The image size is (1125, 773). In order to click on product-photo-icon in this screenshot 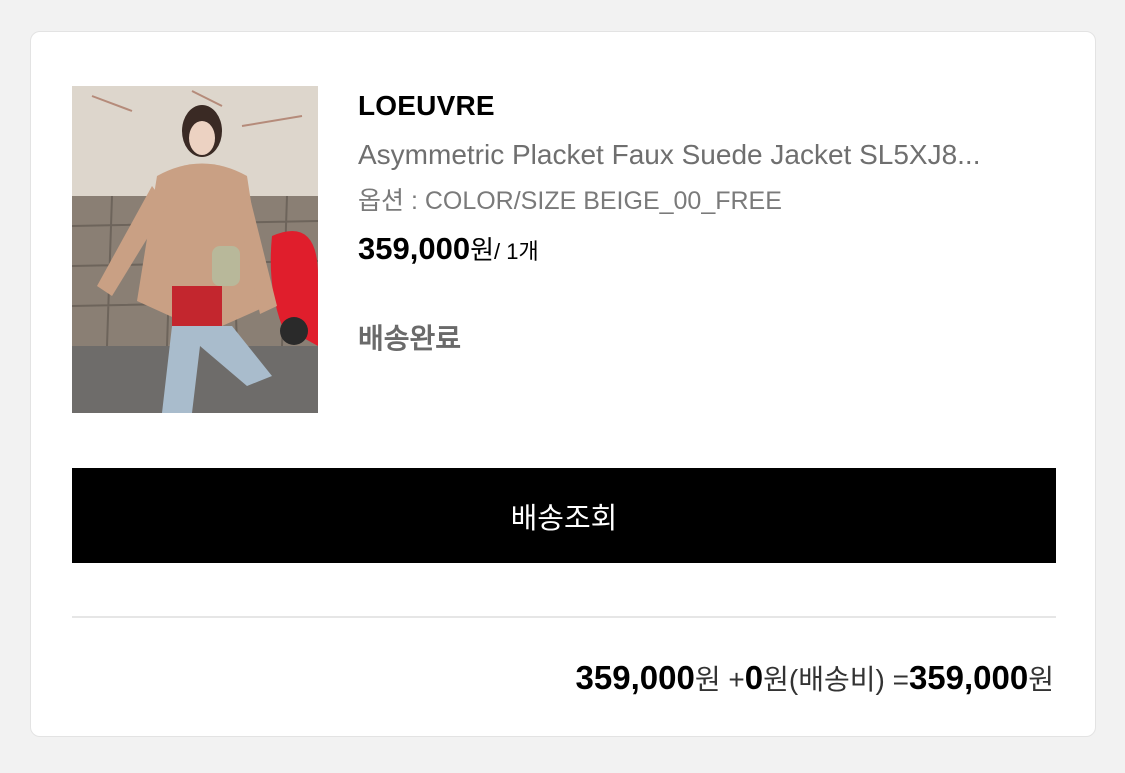, I will do `click(195, 249)`.